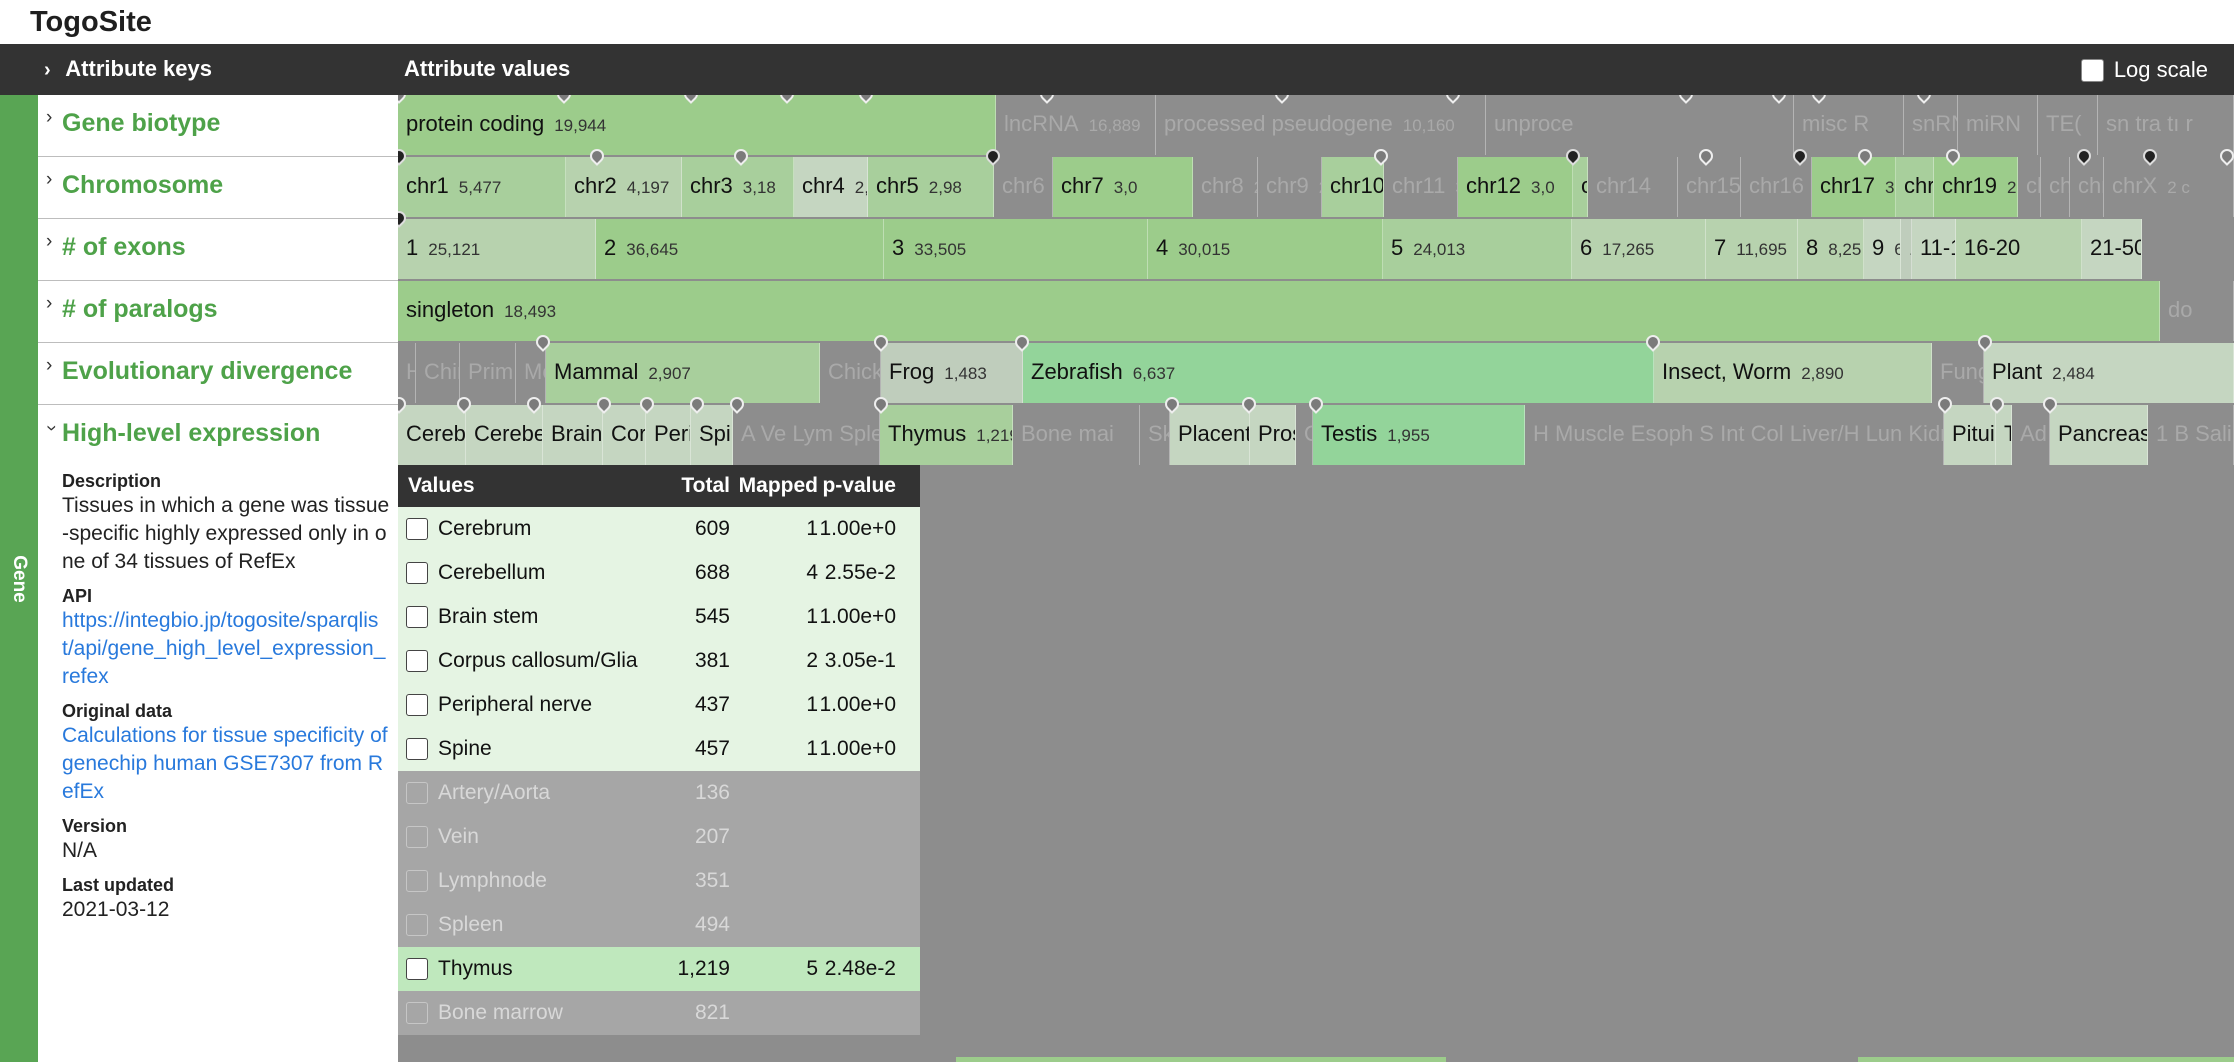 The image size is (2234, 1062). What do you see at coordinates (946, 435) in the screenshot?
I see `track-bar-expression: Thymus 1,219` at bounding box center [946, 435].